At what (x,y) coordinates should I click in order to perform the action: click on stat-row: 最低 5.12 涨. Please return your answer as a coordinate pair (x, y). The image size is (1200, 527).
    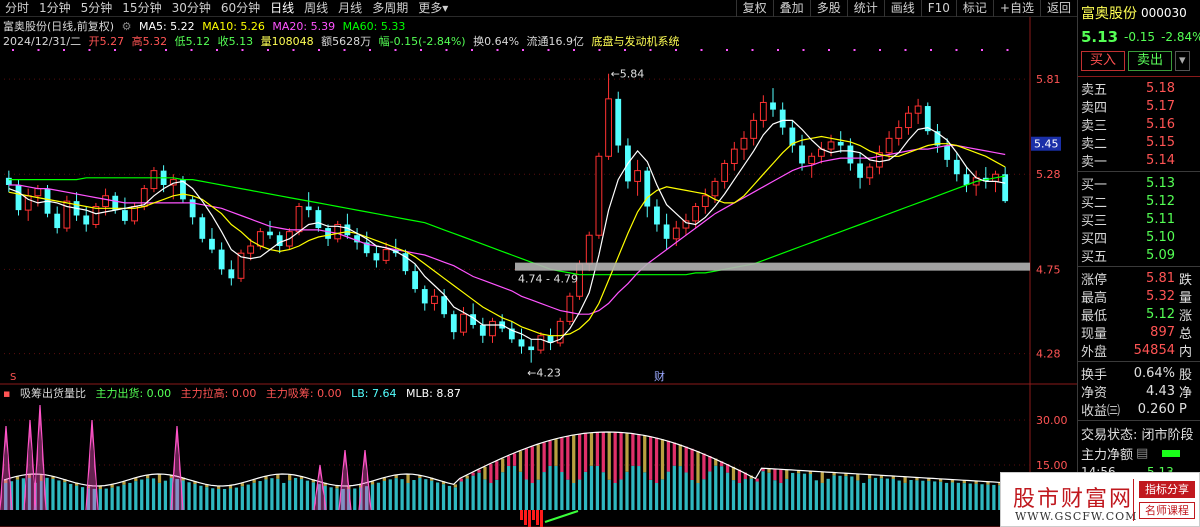
    Looking at the image, I should click on (1139, 314).